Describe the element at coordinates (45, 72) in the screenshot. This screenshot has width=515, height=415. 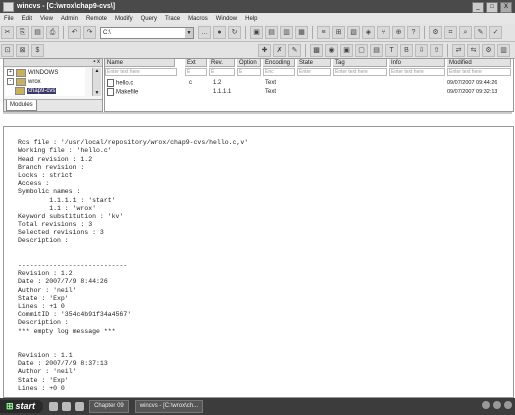
I see `tree-node-windows: + WINDOWS` at that location.